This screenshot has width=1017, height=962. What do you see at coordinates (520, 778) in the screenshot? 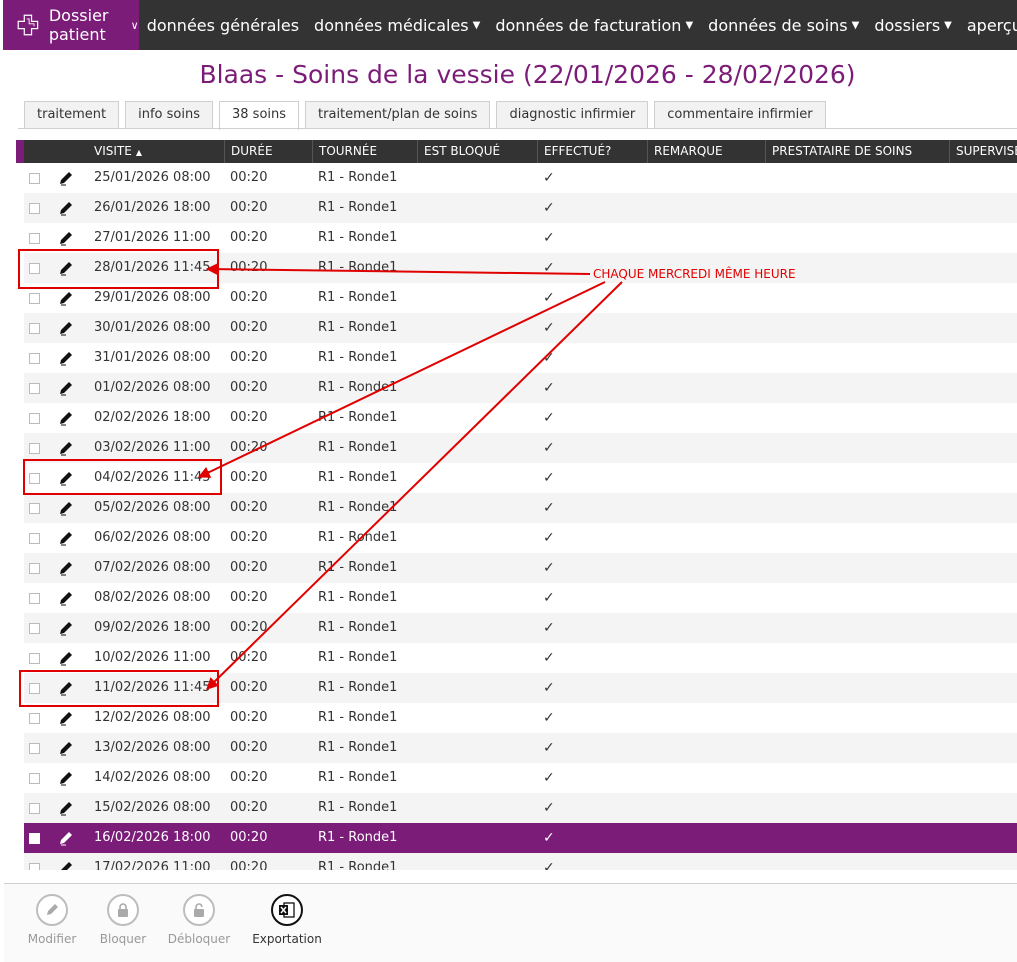
I see `table-row: 14/02/2026 08:00 00:20 R1 - Ronde1 ✓` at bounding box center [520, 778].